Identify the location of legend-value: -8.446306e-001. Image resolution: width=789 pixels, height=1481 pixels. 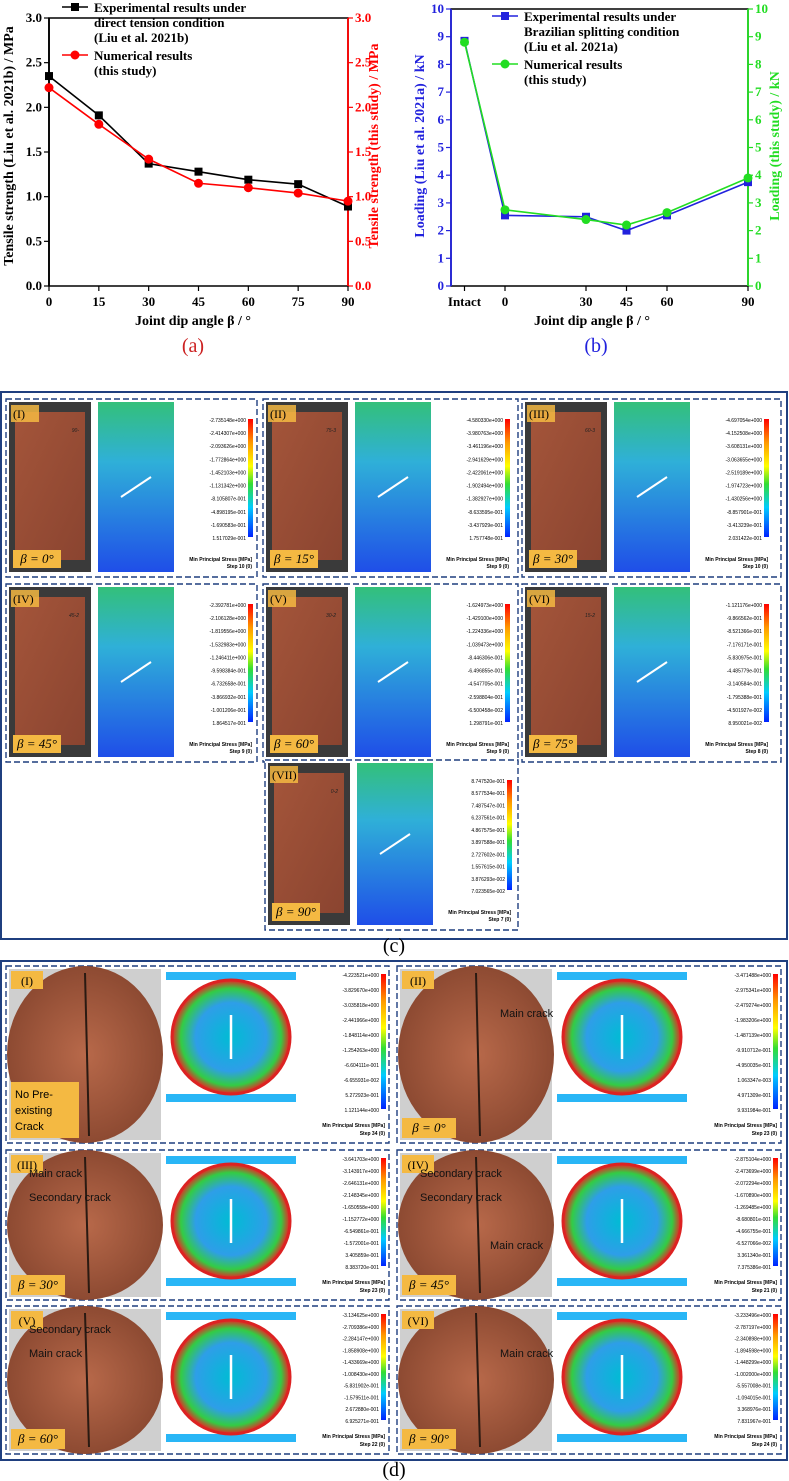
(486, 658).